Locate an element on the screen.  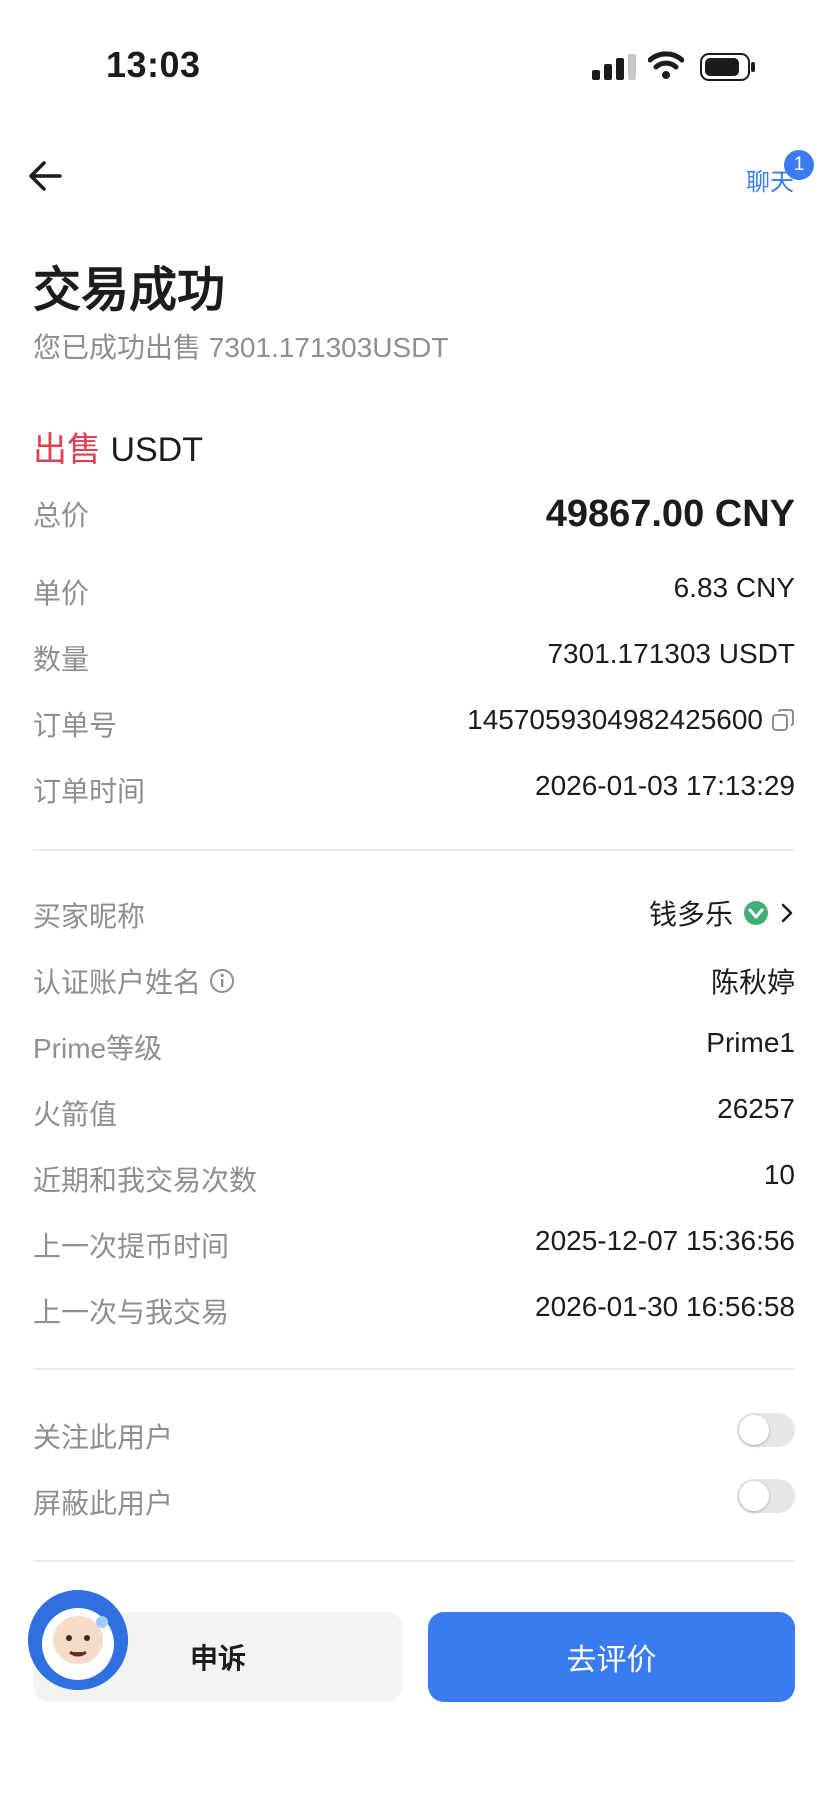
prime-level-value: Prime1 is located at coordinates (750, 1042).